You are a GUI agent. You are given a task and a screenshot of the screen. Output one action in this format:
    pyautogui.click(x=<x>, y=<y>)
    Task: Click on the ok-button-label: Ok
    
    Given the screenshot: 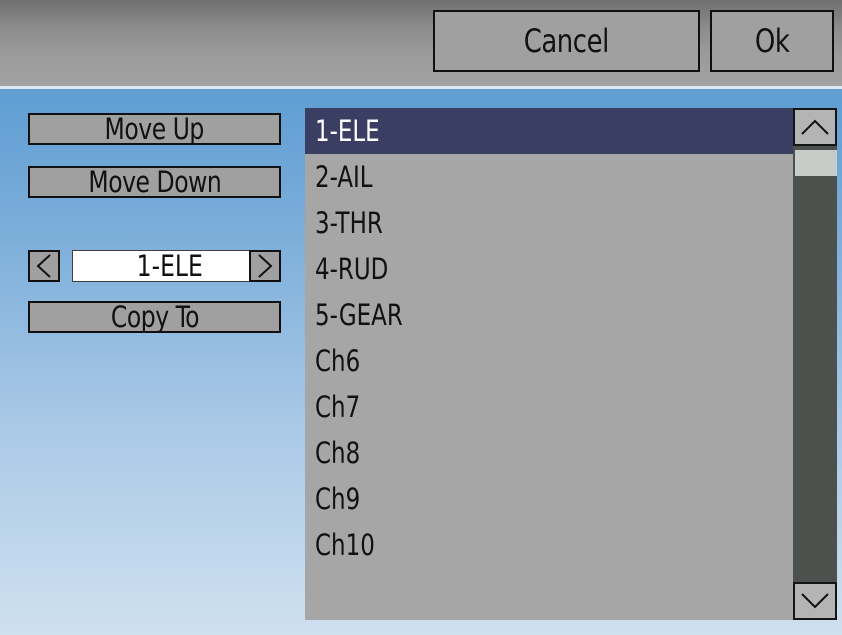 What is the action you would take?
    pyautogui.click(x=772, y=41)
    